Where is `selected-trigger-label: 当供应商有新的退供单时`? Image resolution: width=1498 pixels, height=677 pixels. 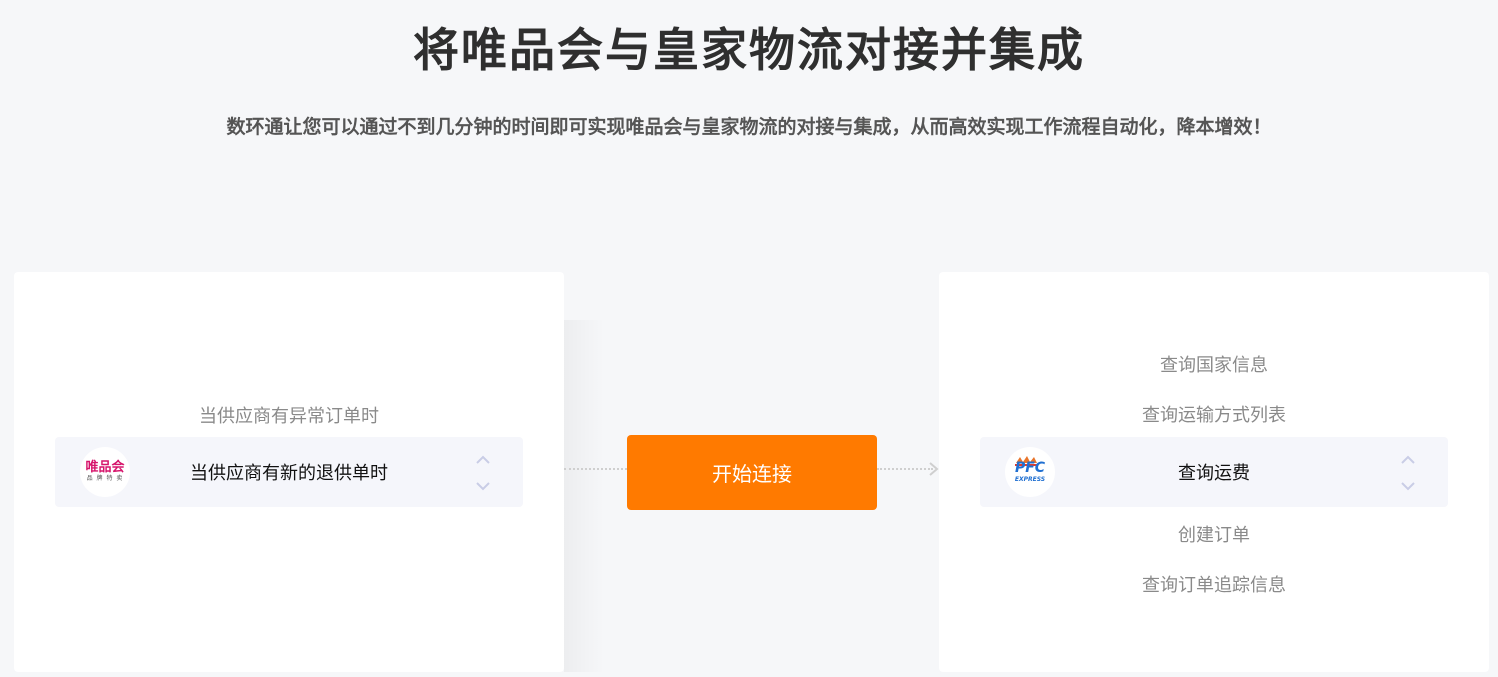 selected-trigger-label: 当供应商有新的退供单时 is located at coordinates (289, 473).